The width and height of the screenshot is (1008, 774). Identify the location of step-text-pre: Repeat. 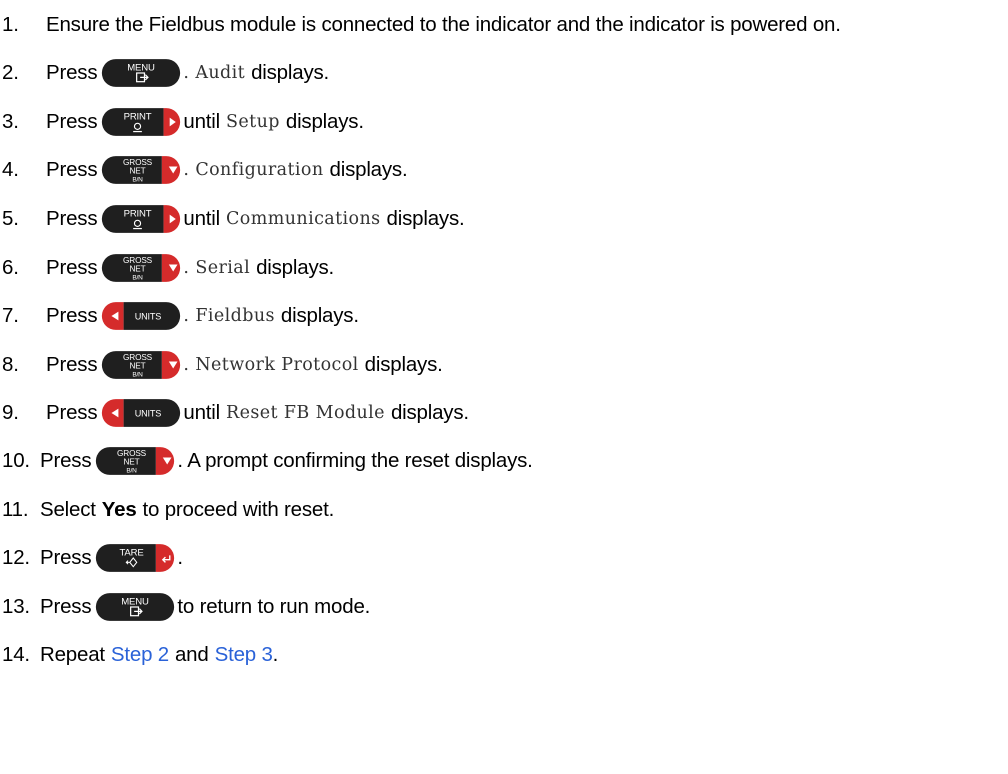
(72, 654).